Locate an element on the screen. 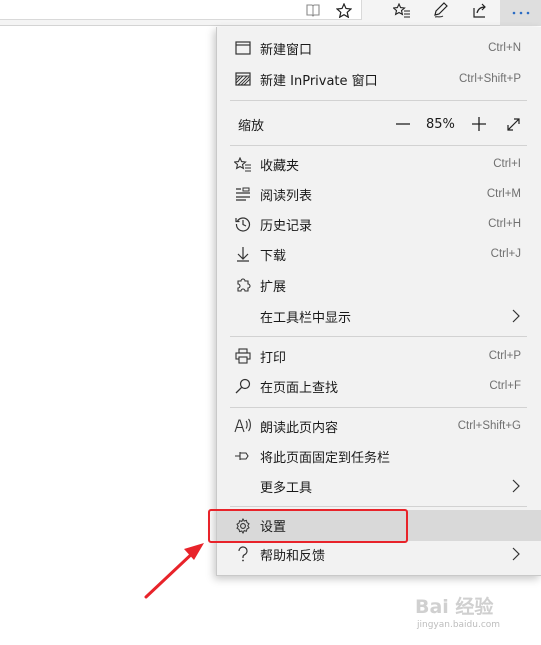 The image size is (541, 645). menu-item-downloads: 下载 Ctrl+J is located at coordinates (379, 254).